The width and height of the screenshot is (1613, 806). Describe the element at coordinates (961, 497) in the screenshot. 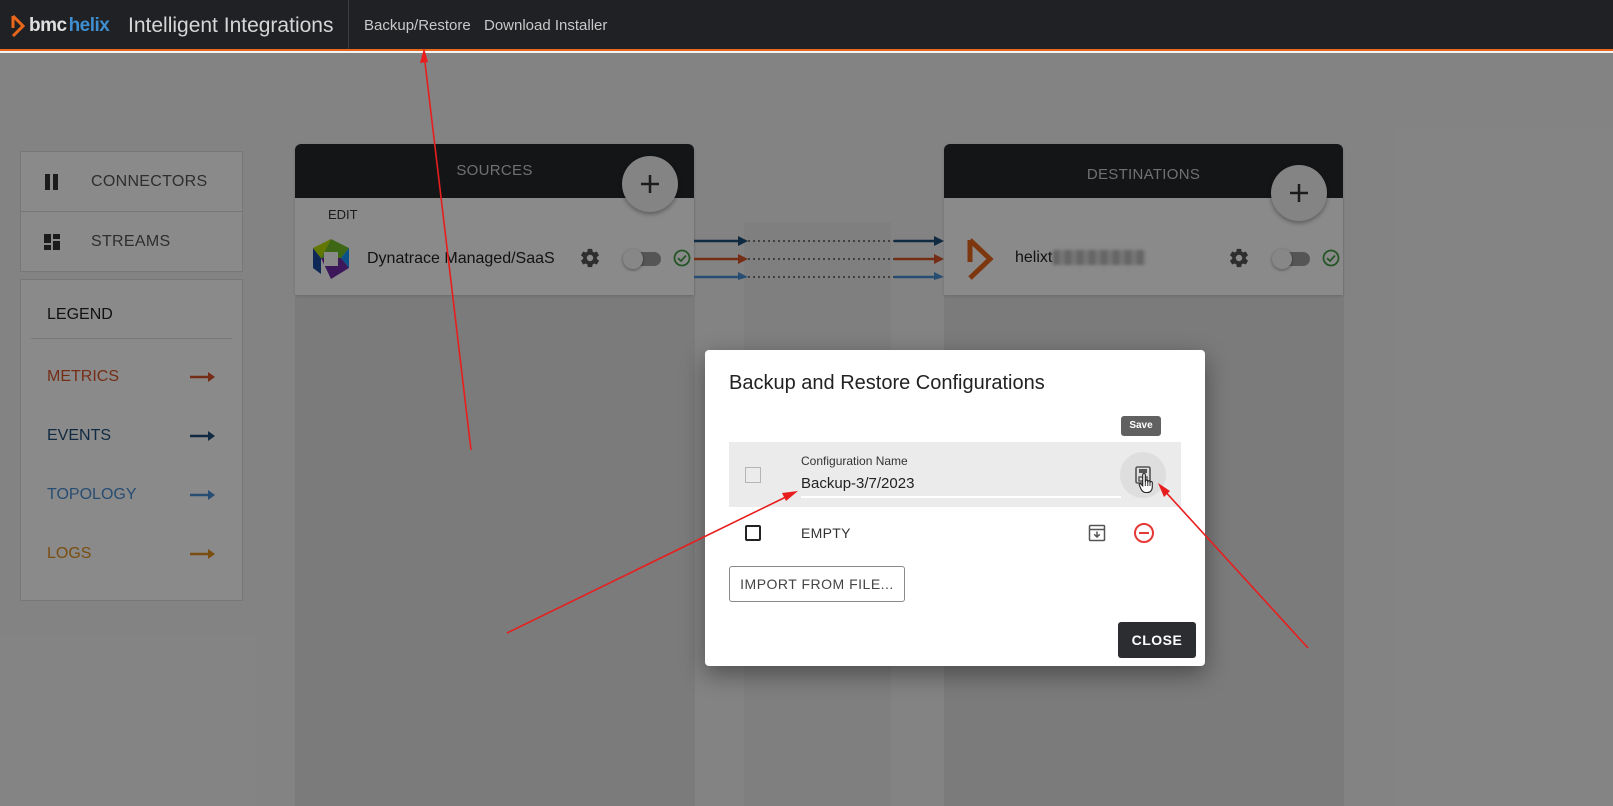

I see `input-underline` at that location.